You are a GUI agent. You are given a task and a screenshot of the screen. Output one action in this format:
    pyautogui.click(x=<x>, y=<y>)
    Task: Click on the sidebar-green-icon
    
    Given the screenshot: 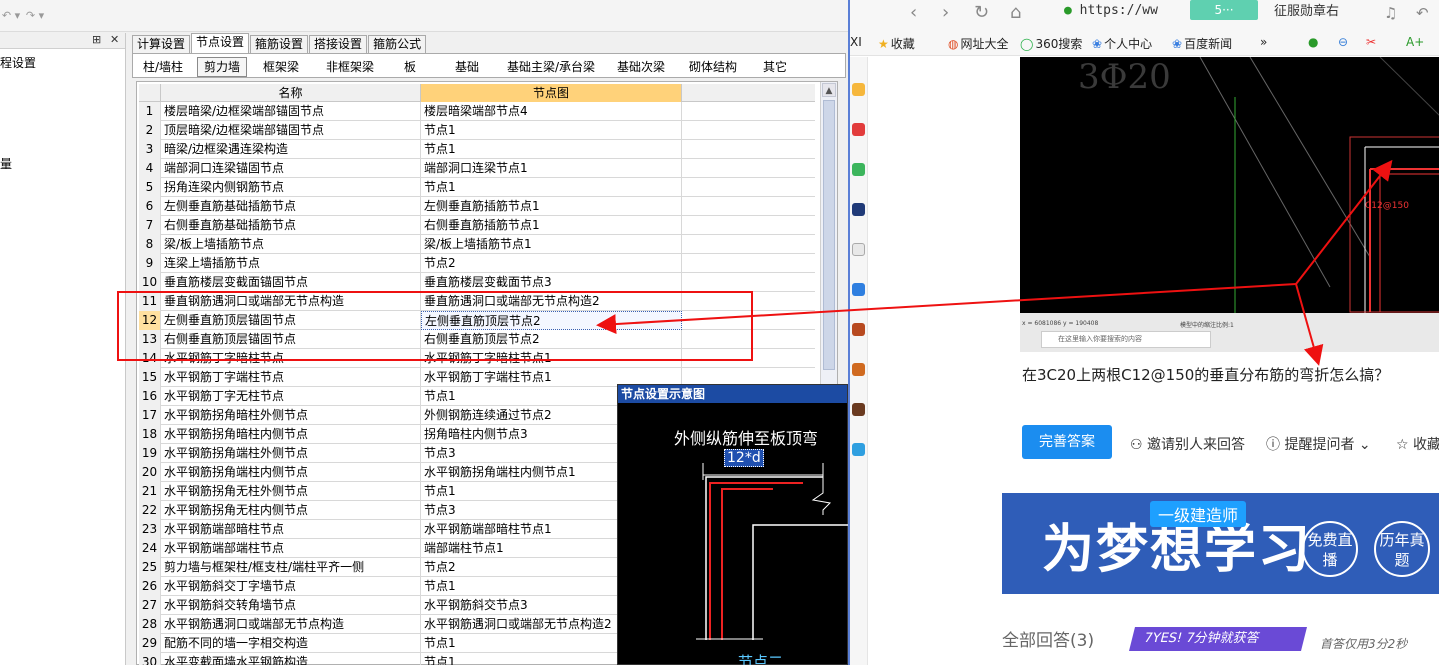 What is the action you would take?
    pyautogui.click(x=858, y=169)
    